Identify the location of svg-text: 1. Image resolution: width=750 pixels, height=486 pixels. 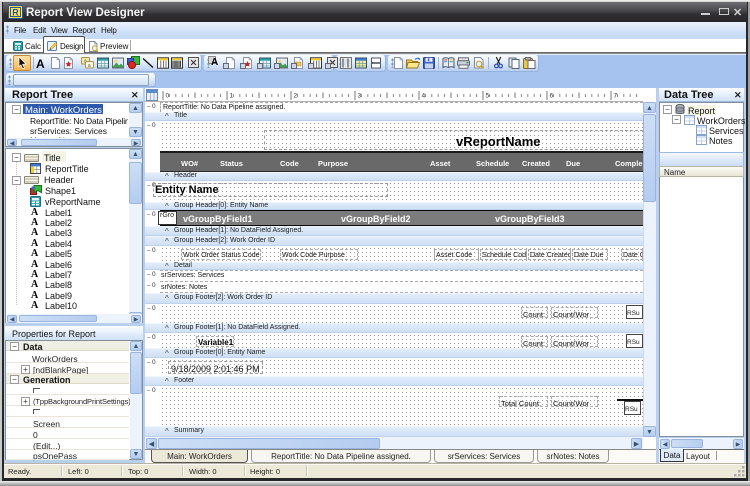
(232, 96).